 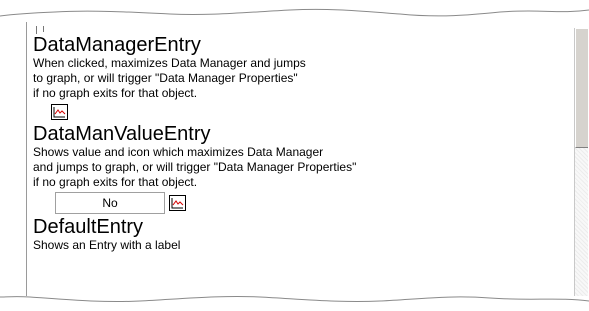 I want to click on entry-title: DataManValueEntry, so click(x=122, y=134).